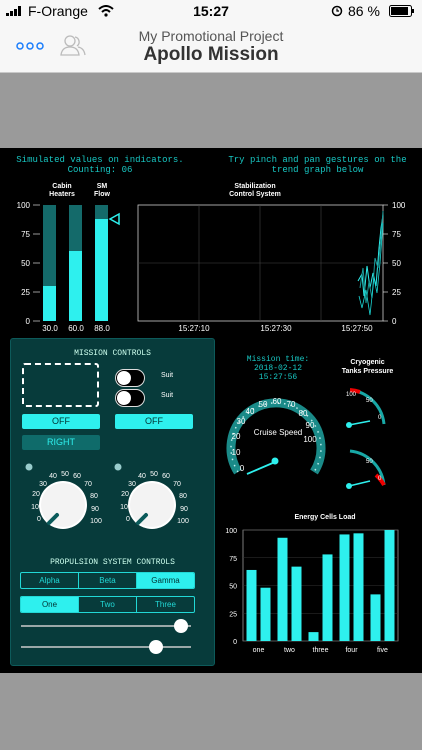  Describe the element at coordinates (106, 636) in the screenshot. I see `sliders` at that location.